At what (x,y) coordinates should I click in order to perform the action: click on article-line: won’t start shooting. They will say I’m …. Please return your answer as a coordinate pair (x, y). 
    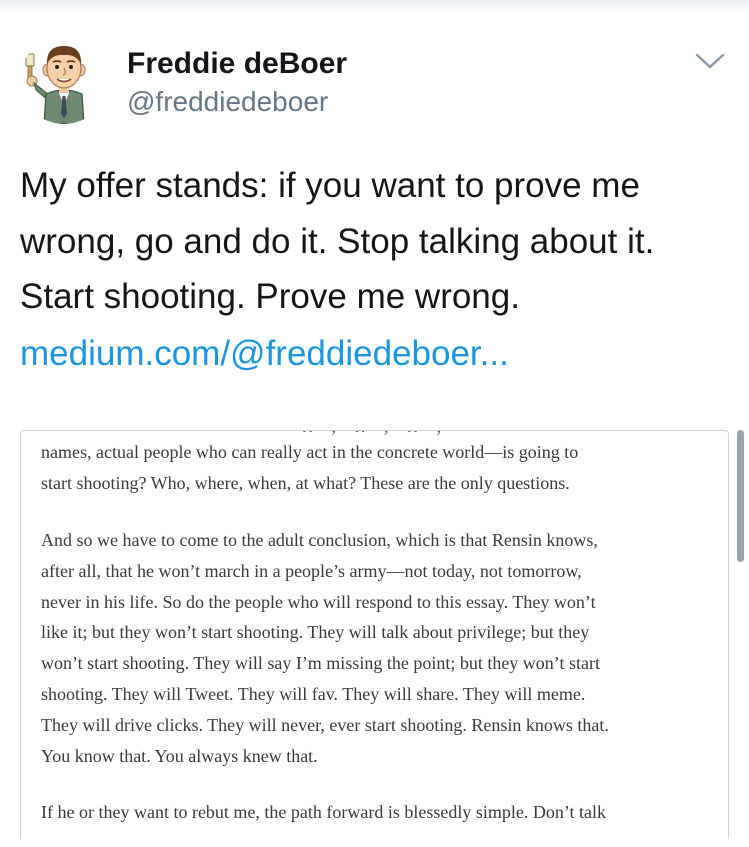
    Looking at the image, I should click on (320, 663).